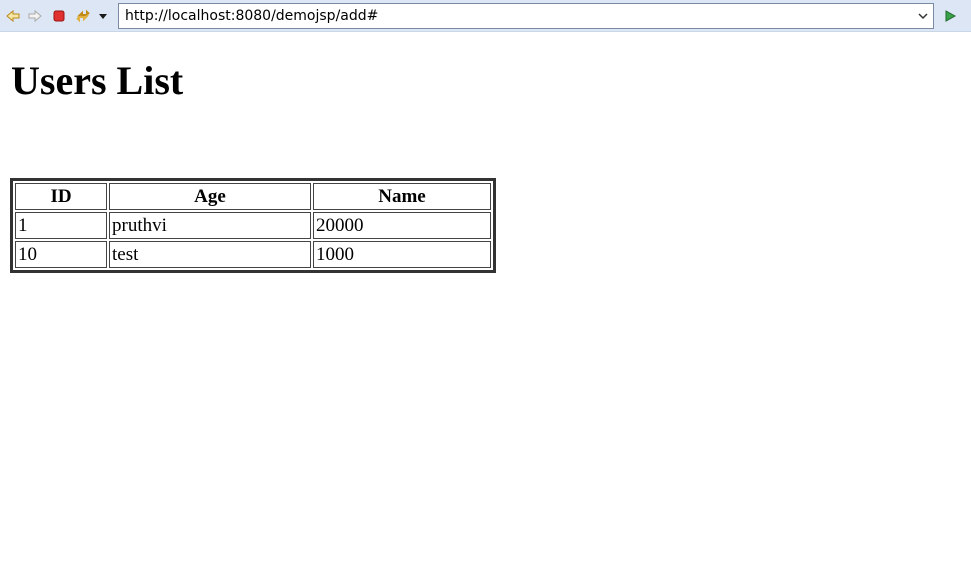  I want to click on browser-toolbar: http://localhost:8080/demojsp/add#, so click(485, 16).